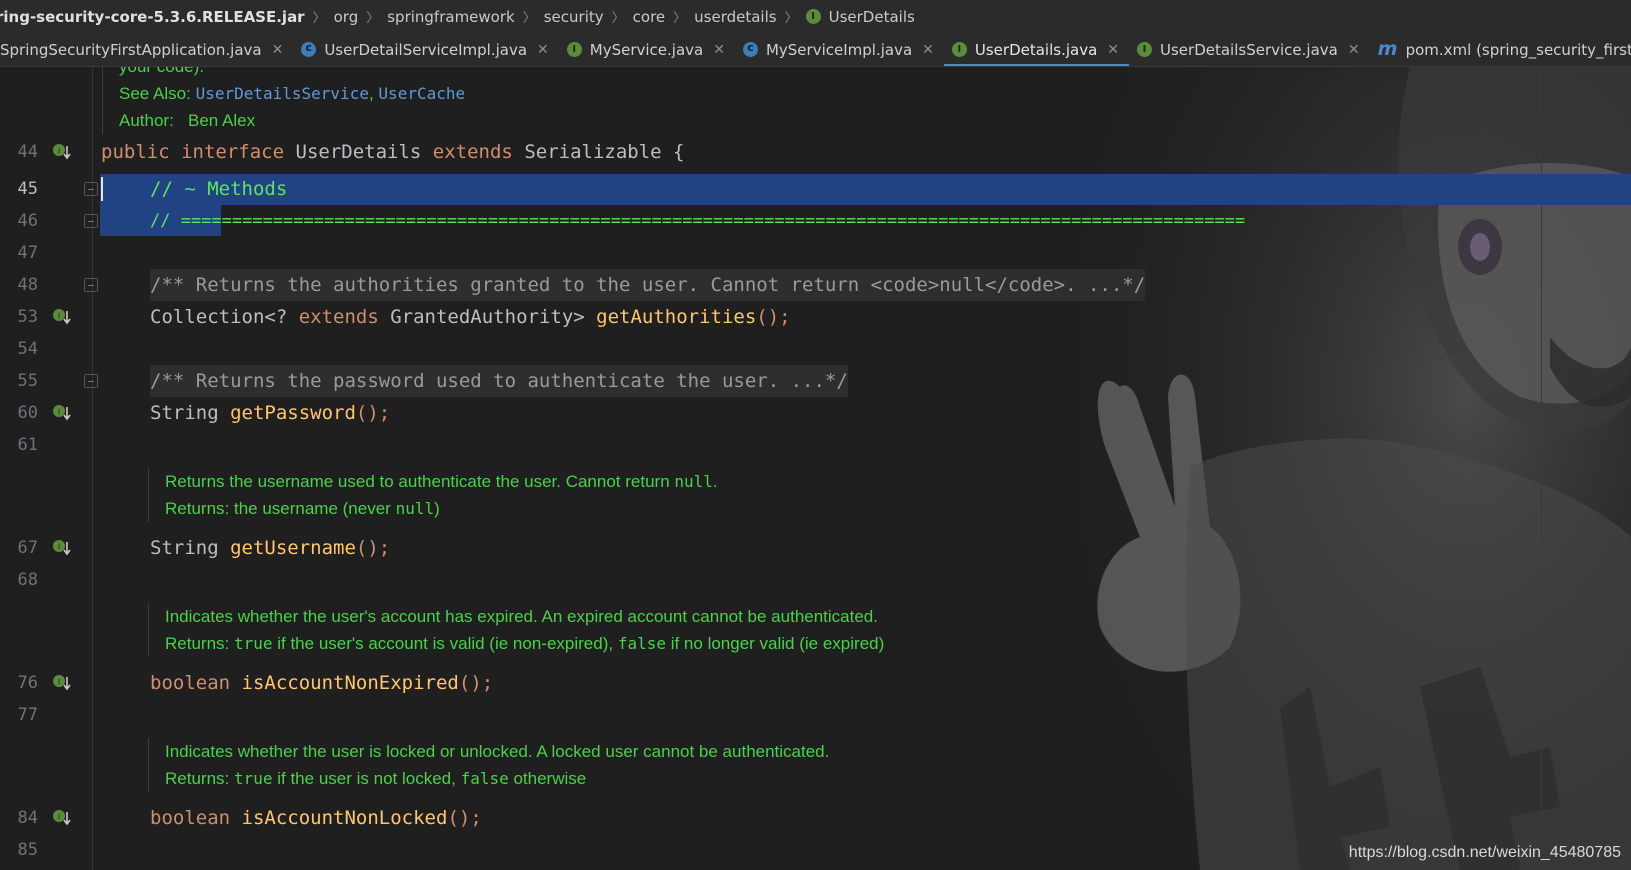 This screenshot has width=1631, height=870. I want to click on code-line: 60 I String getPassword();, so click(815, 413).